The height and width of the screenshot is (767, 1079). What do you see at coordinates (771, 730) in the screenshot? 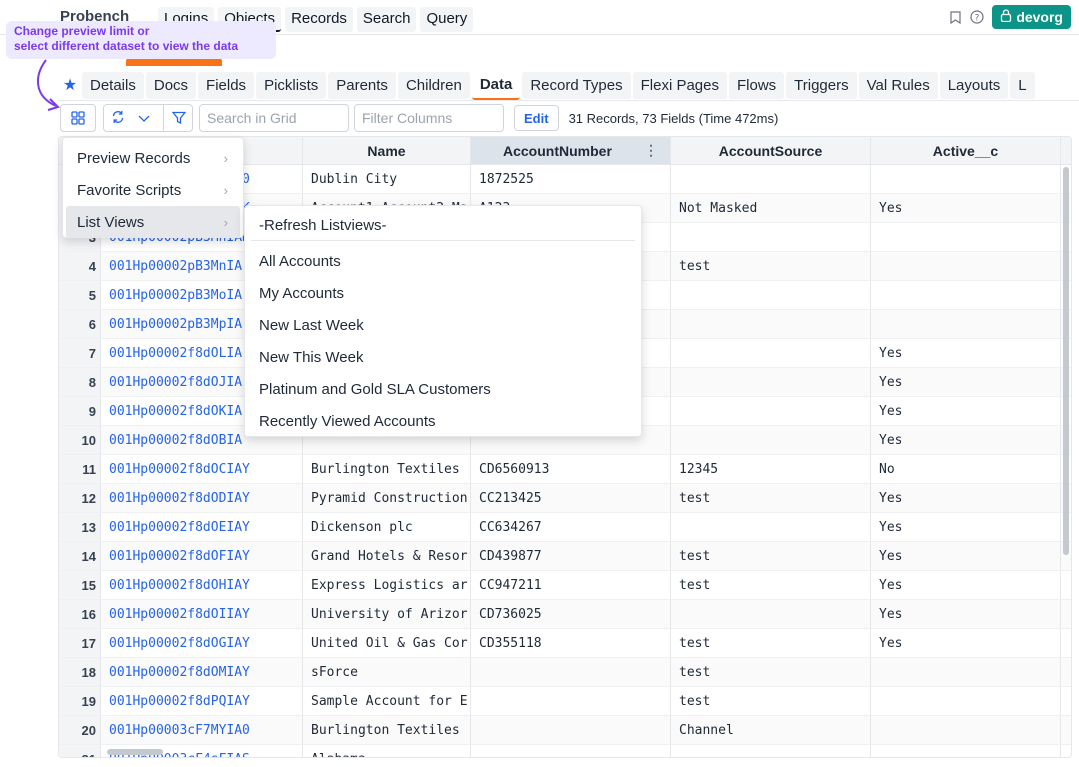
I see `account-source-cell: Channel` at bounding box center [771, 730].